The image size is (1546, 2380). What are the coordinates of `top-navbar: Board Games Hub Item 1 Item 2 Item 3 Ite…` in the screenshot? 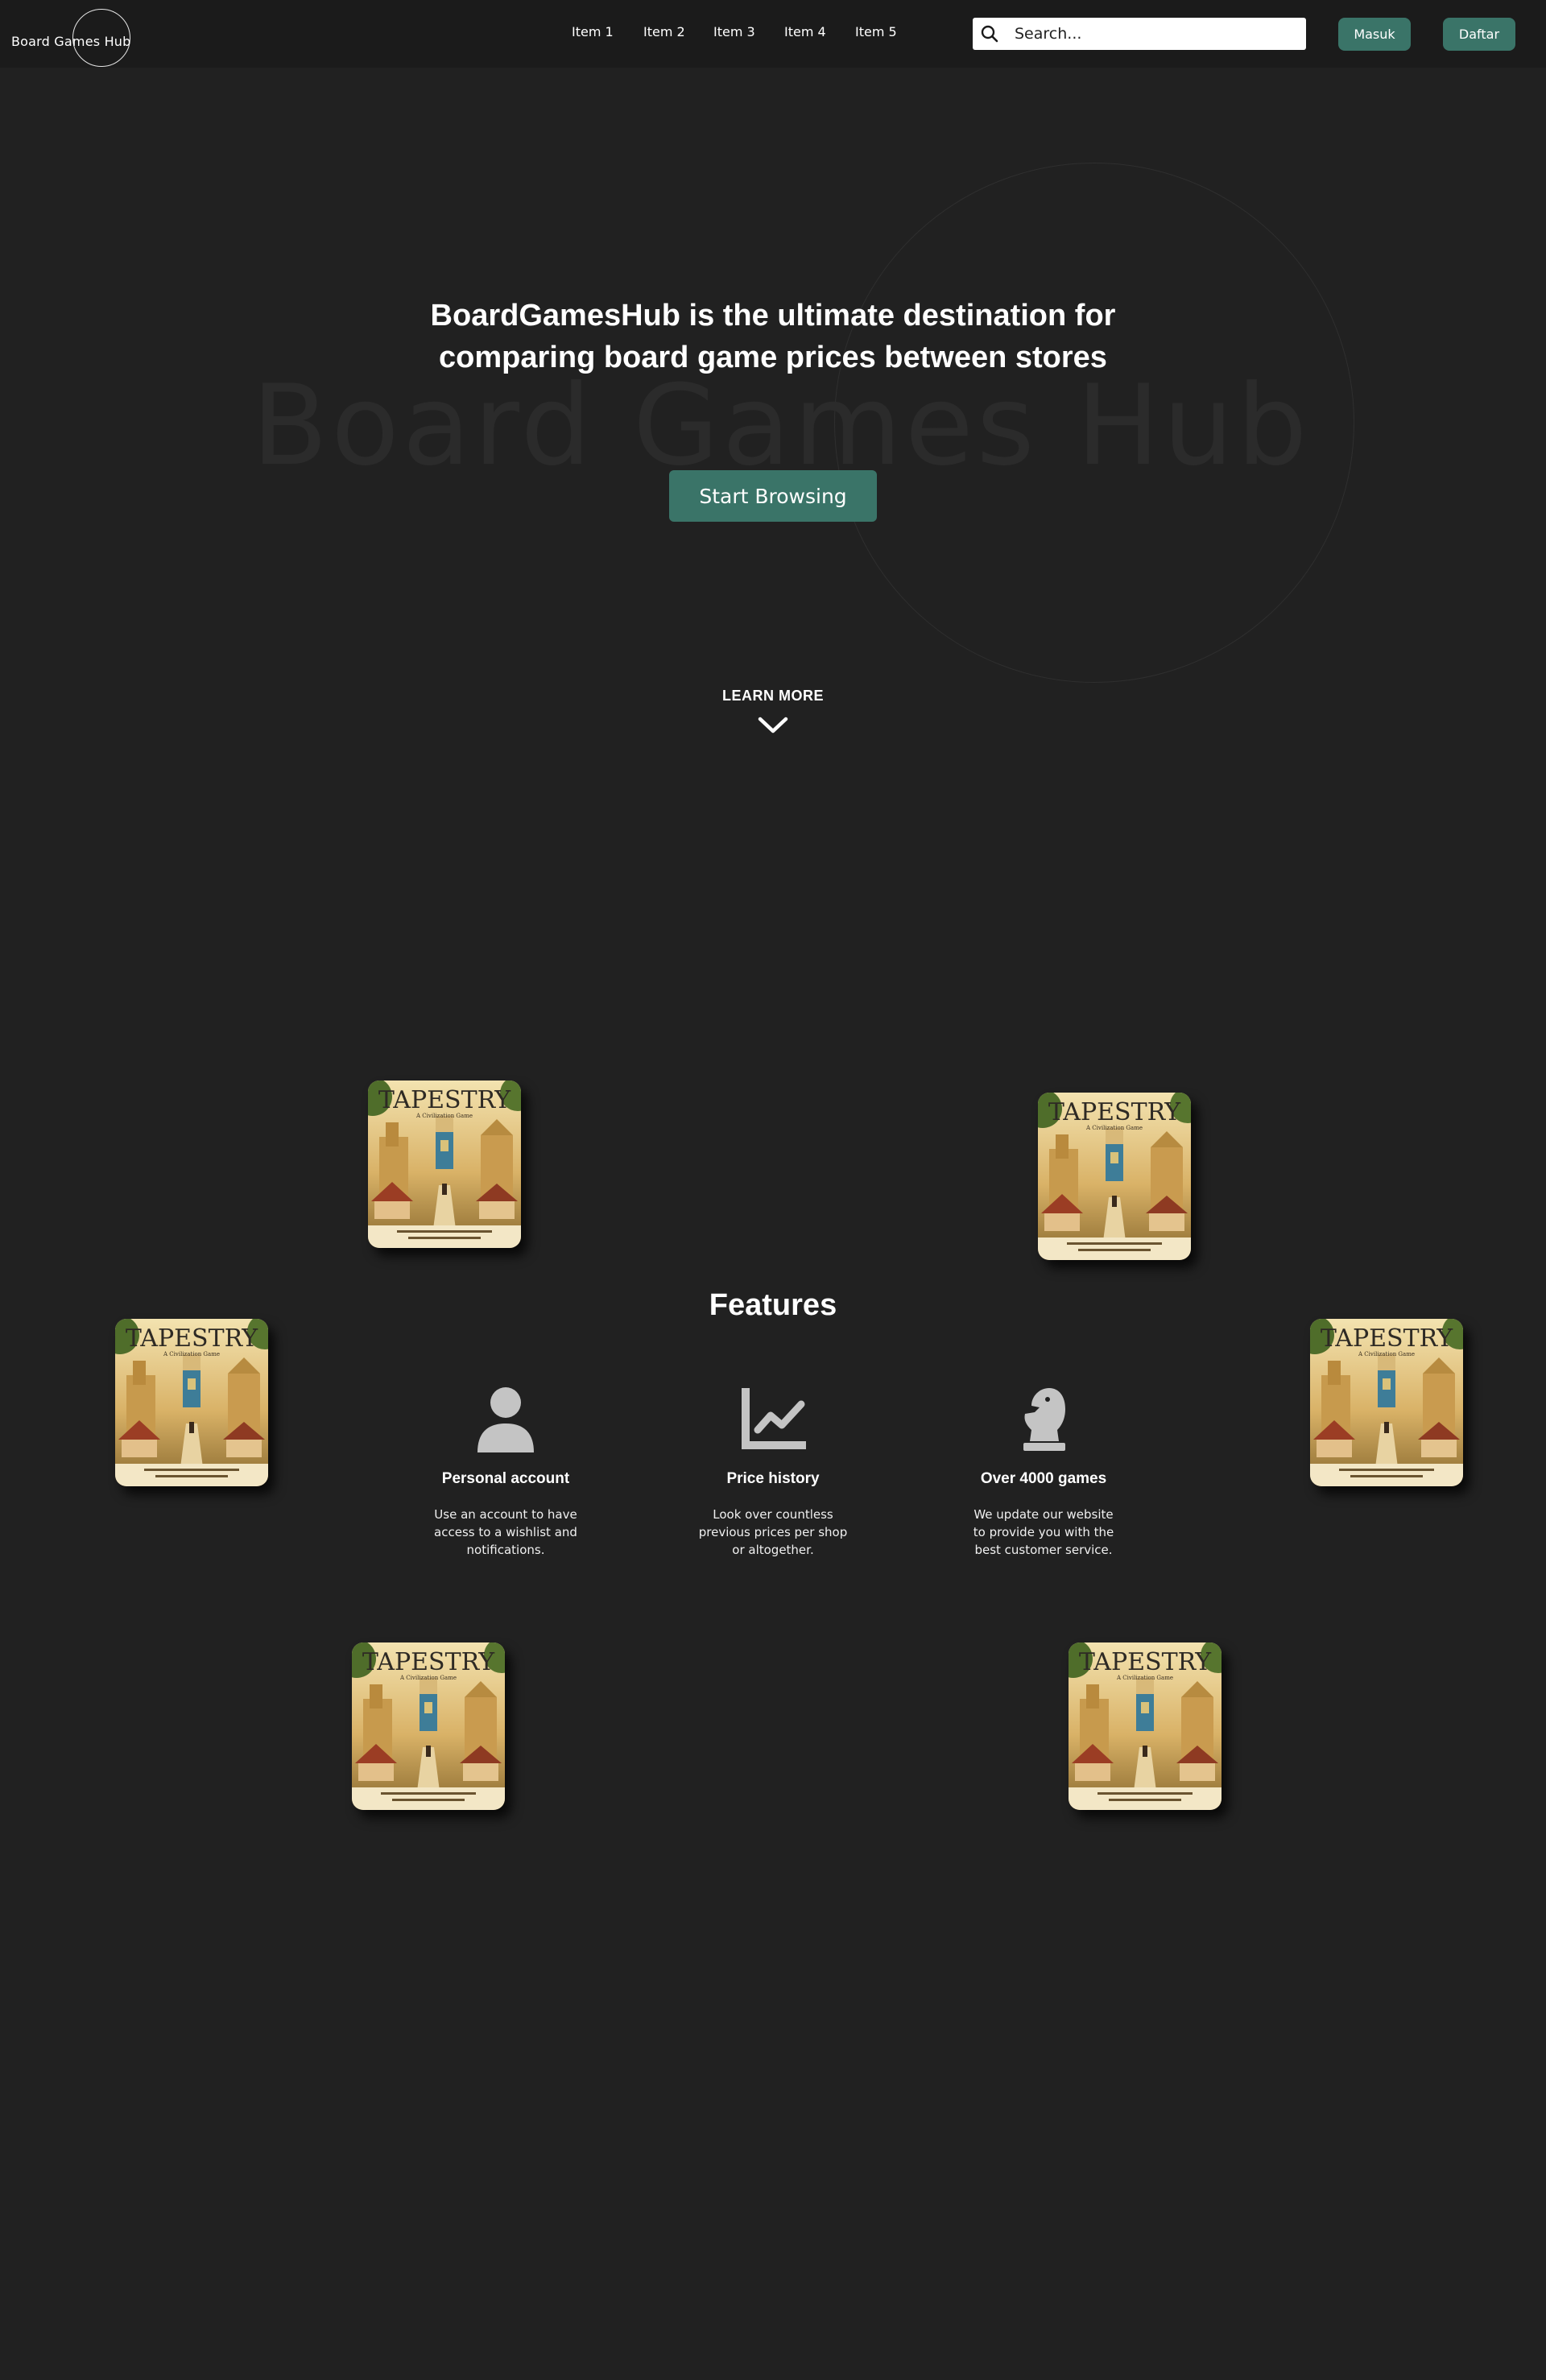 It's located at (773, 34).